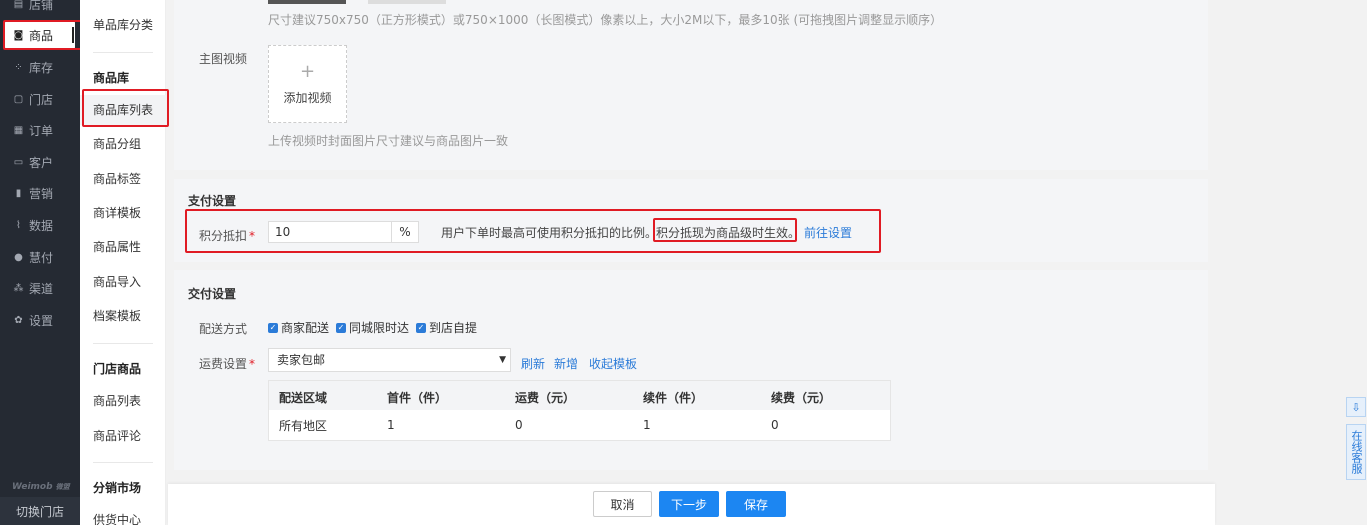  What do you see at coordinates (223, 59) in the screenshot?
I see `video-label: 主图视频` at bounding box center [223, 59].